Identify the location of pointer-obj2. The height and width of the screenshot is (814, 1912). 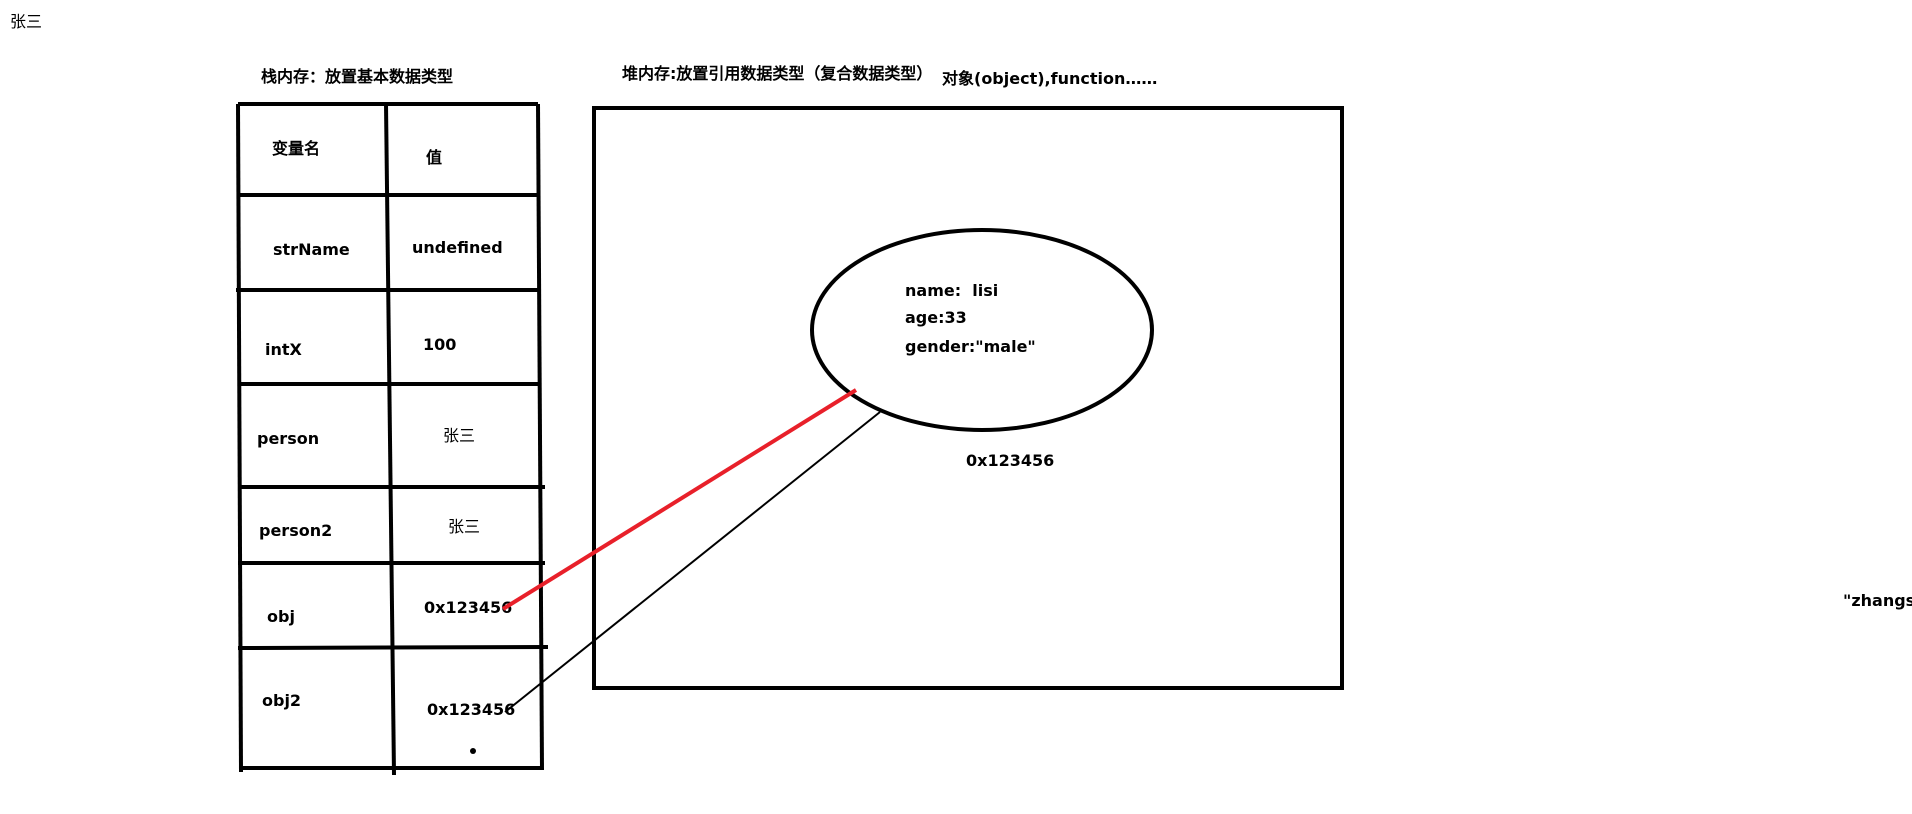
(692, 562).